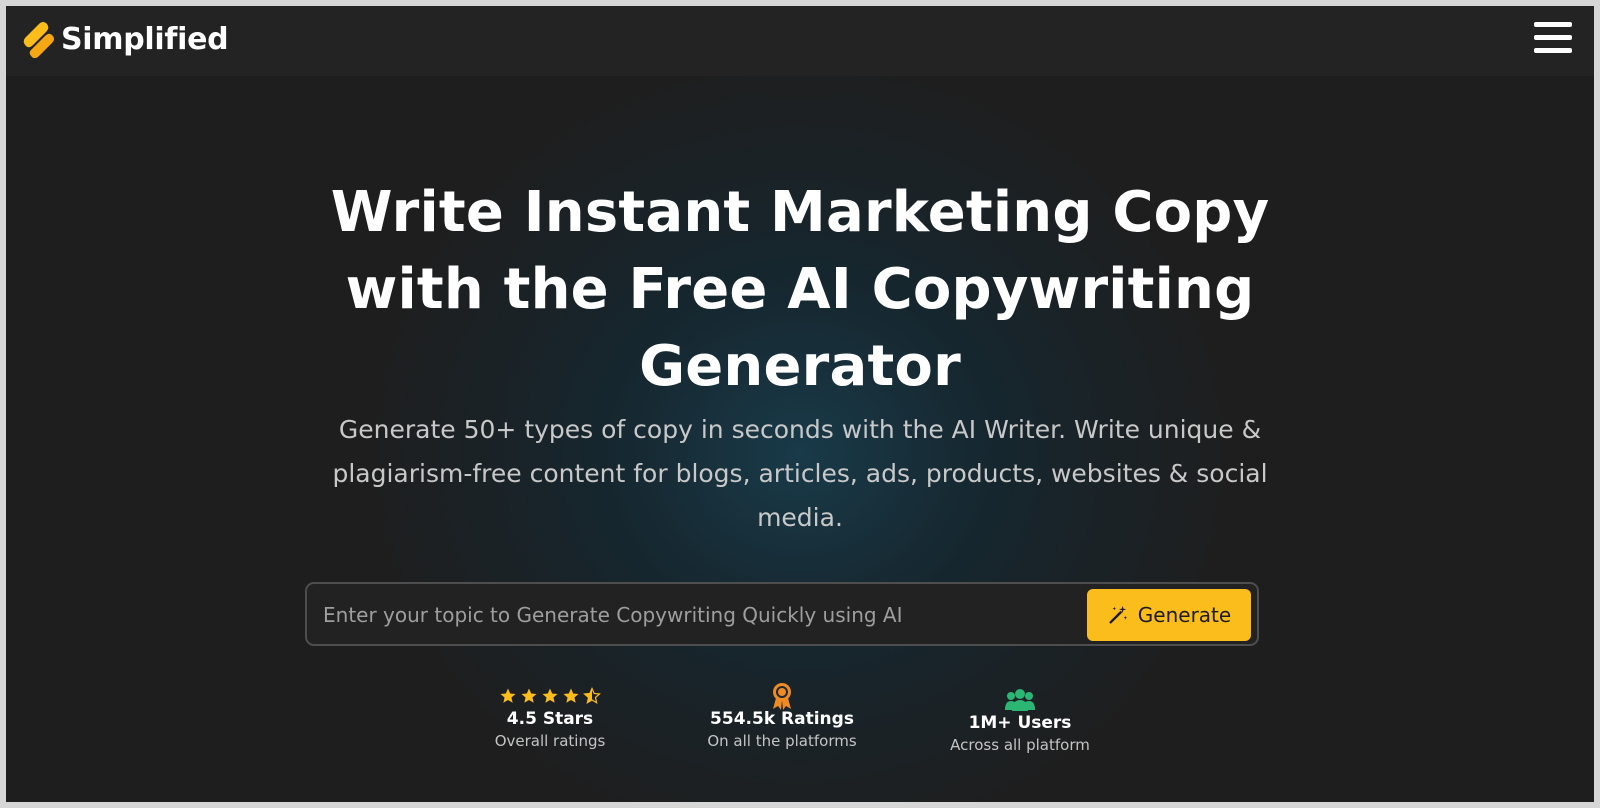  I want to click on topic-input, so click(703, 615).